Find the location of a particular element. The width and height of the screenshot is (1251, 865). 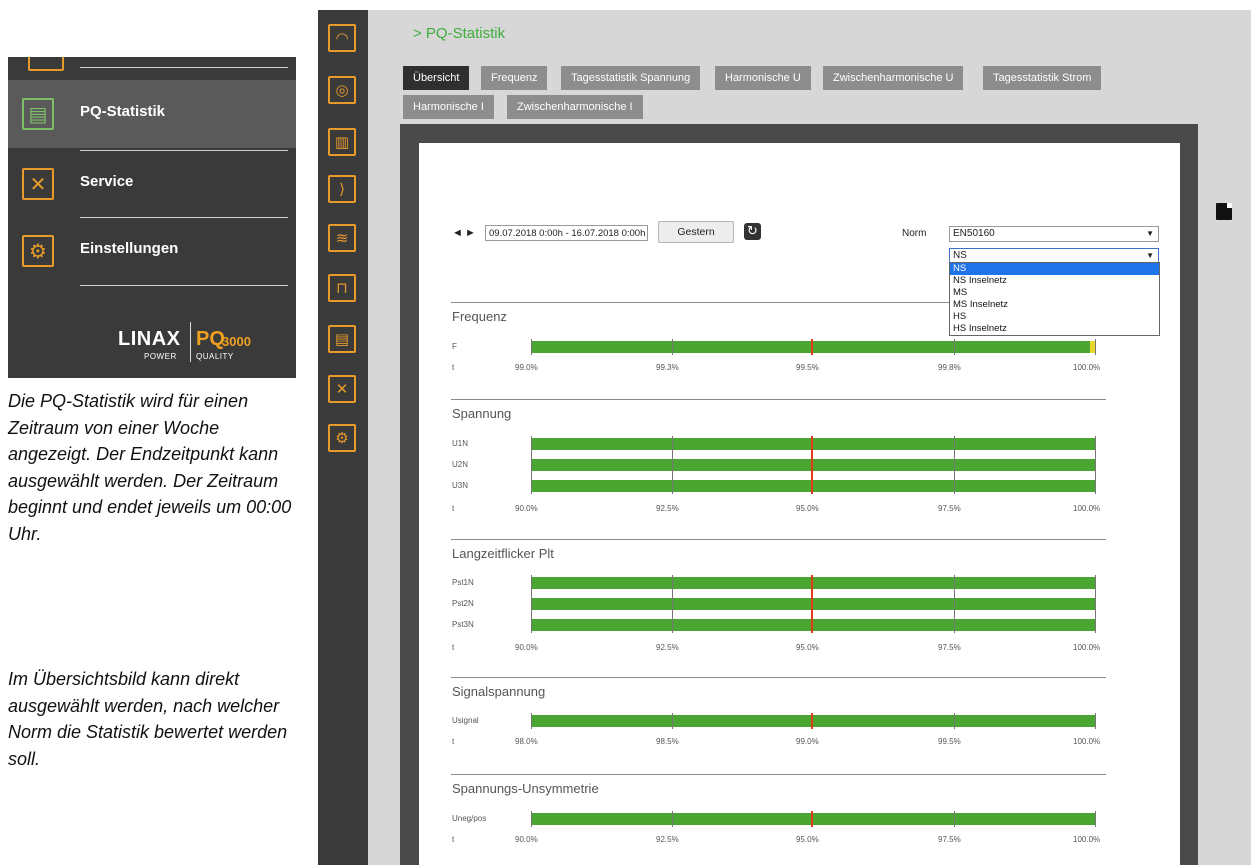

tick-label: 98.0% is located at coordinates (526, 741).